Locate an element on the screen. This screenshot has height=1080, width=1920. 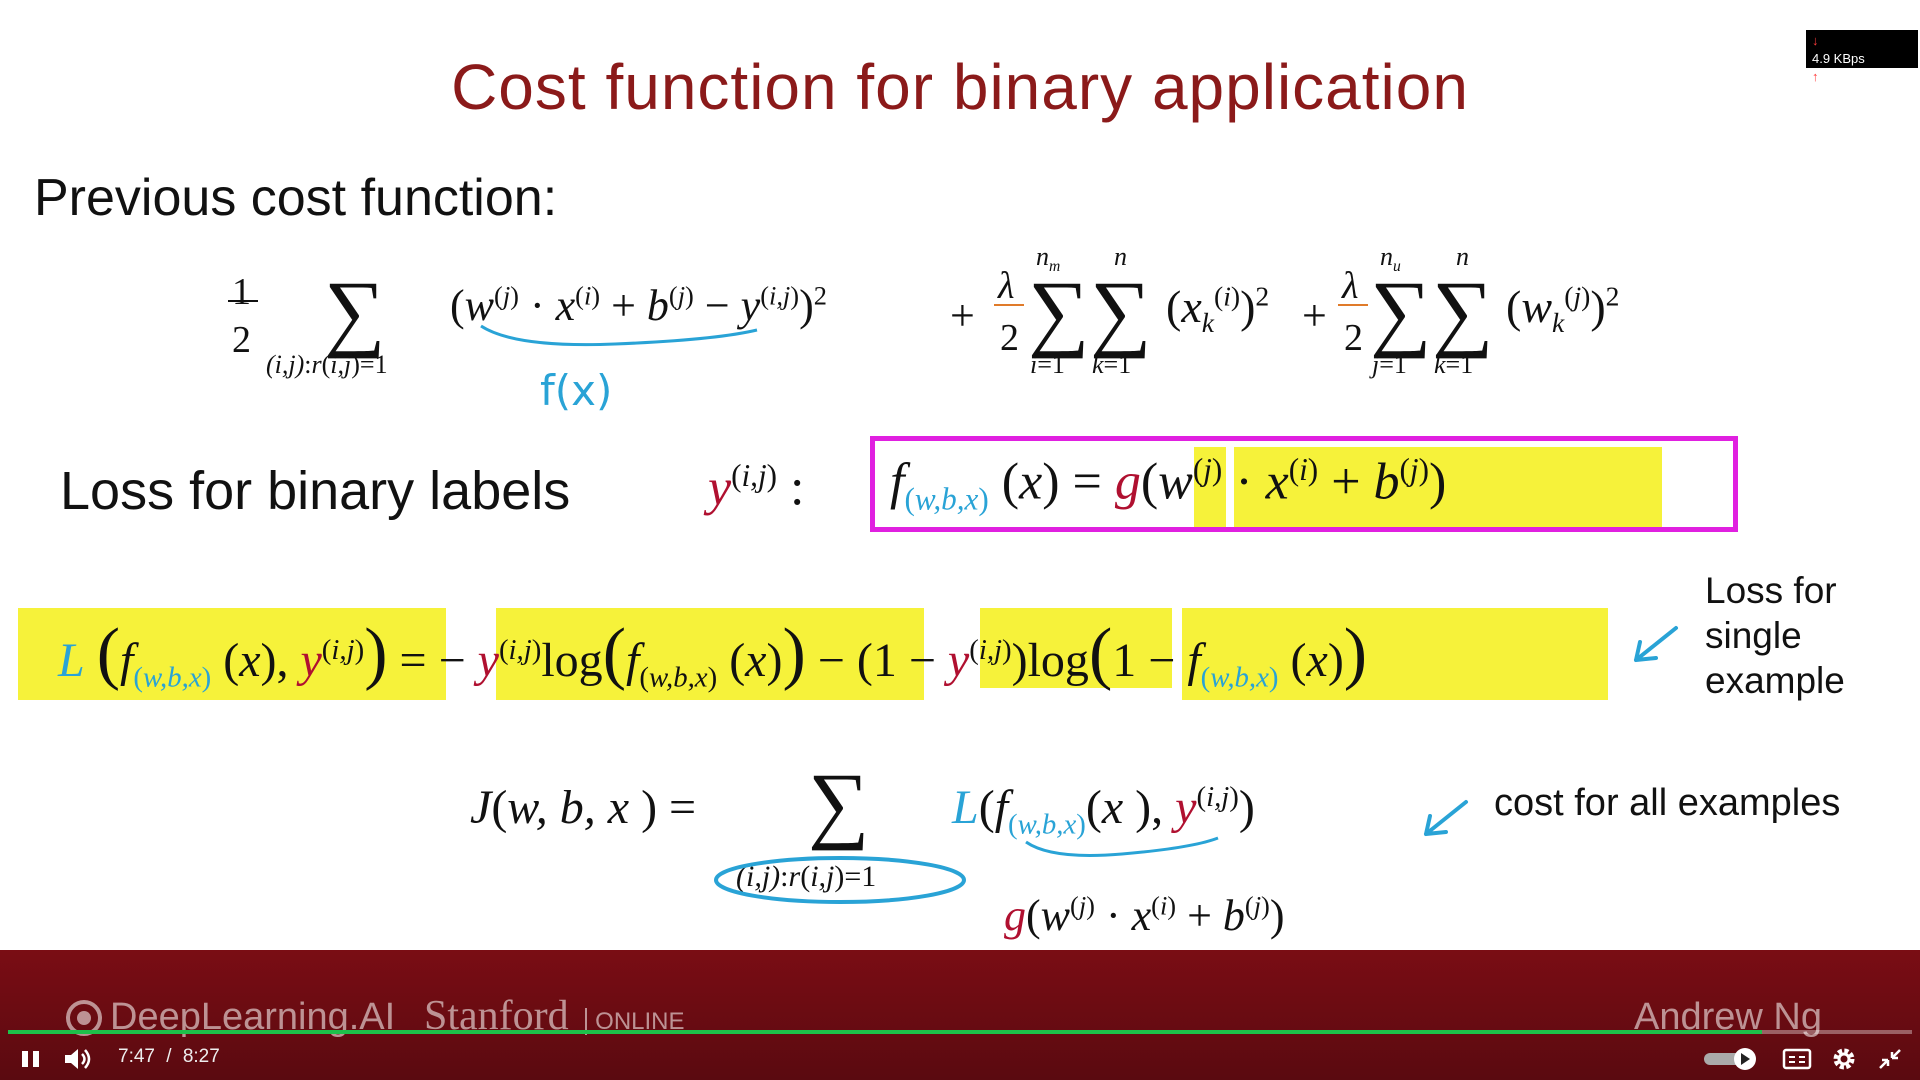
settings-button is located at coordinates (1844, 1059).